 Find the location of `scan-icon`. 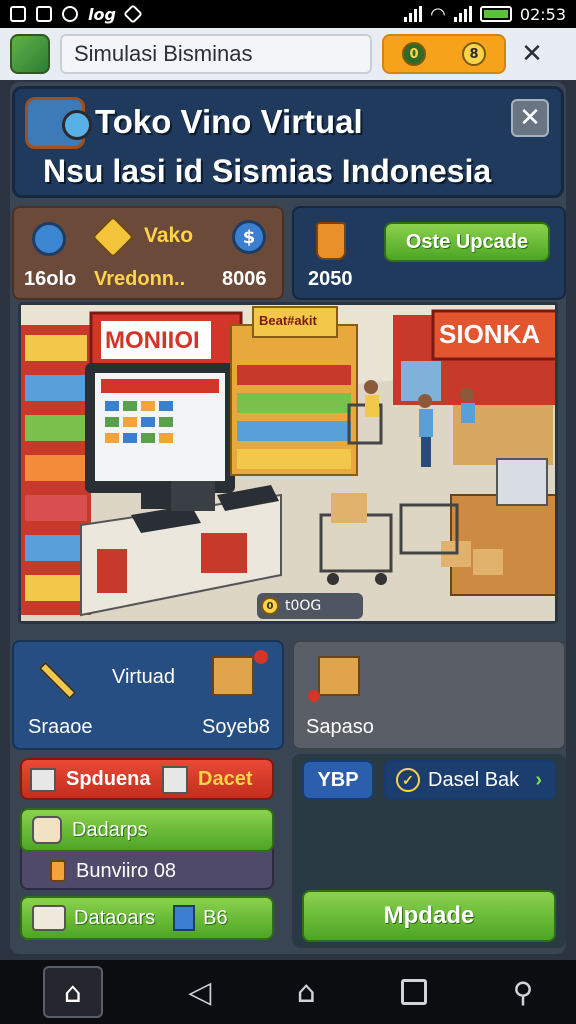

scan-icon is located at coordinates (175, 780).